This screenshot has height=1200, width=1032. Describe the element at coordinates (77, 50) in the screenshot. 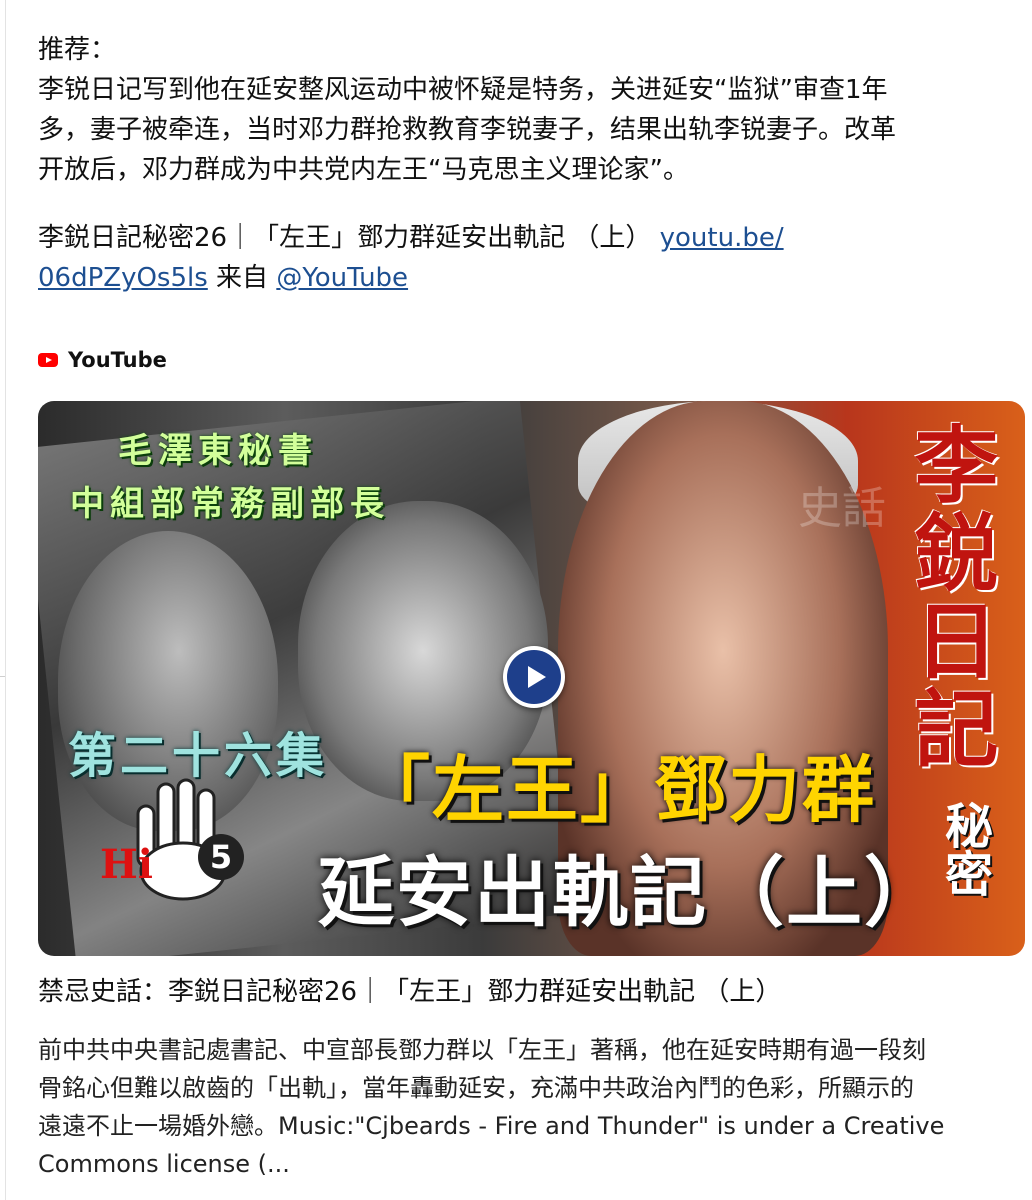

I see `post-label: 推荐：` at that location.